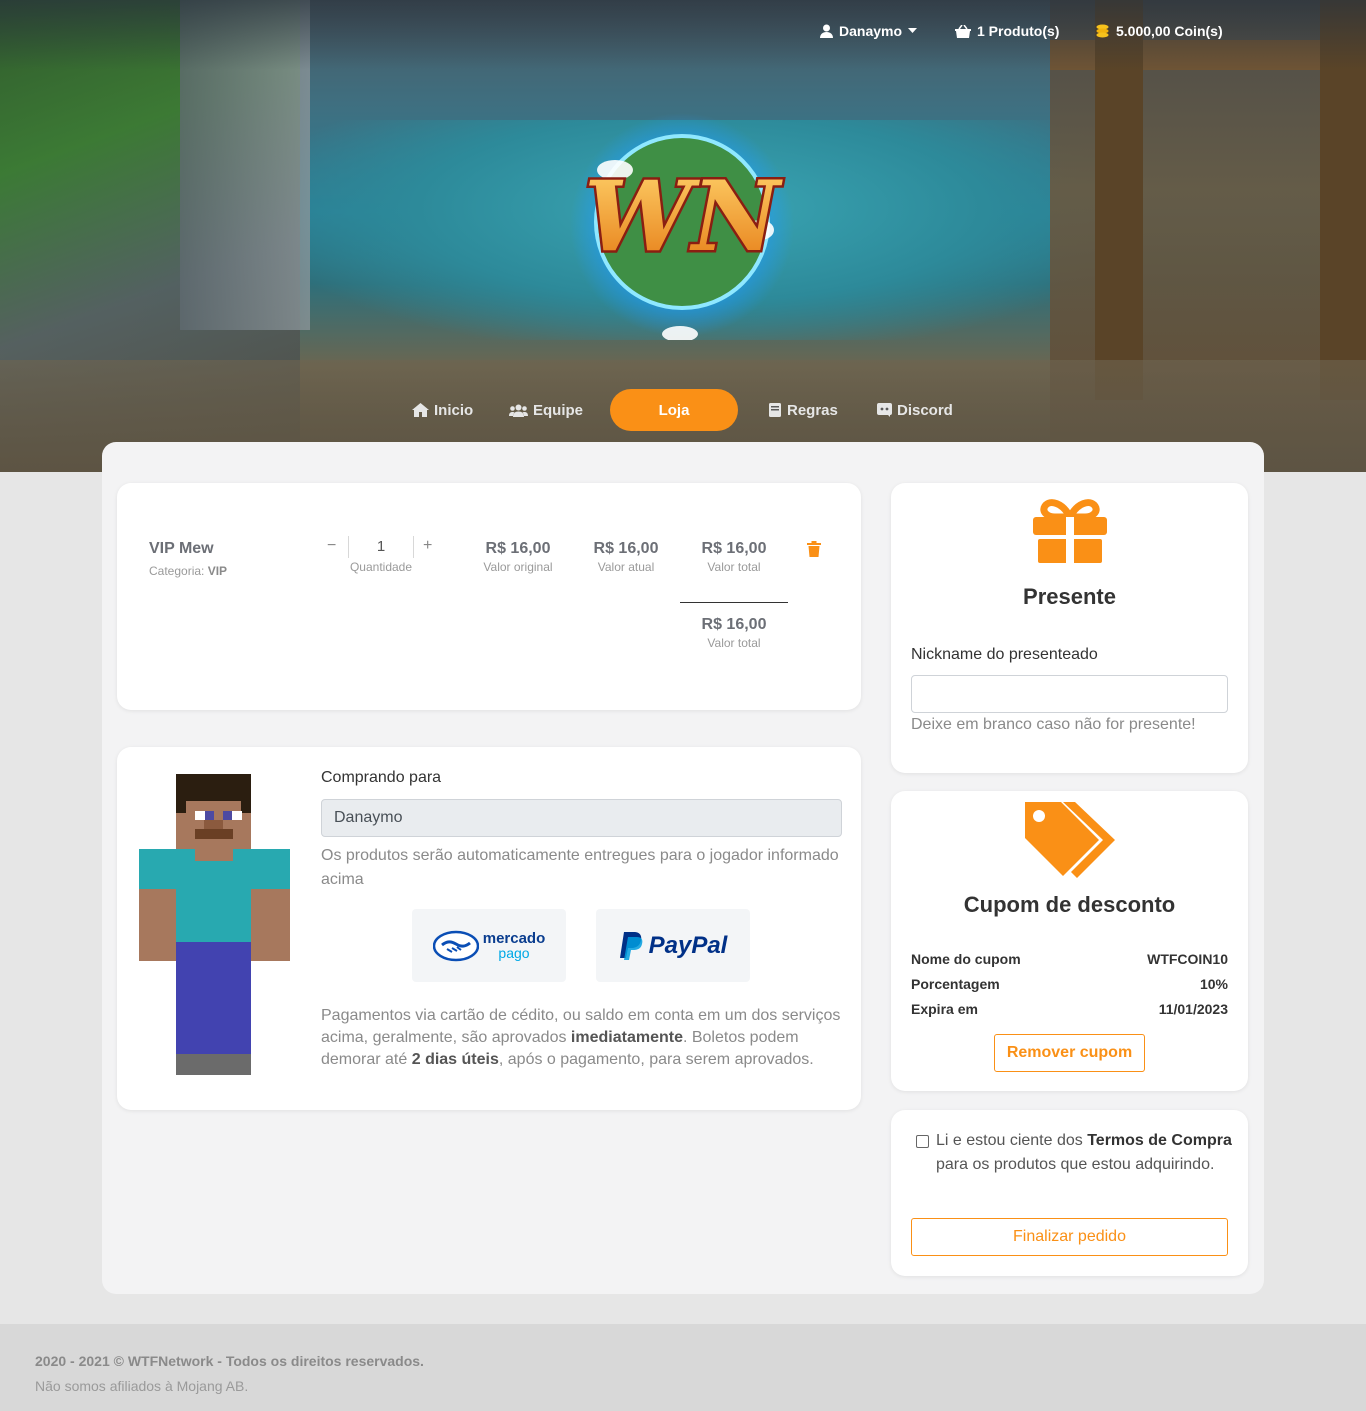 The image size is (1366, 1411). Describe the element at coordinates (581, 818) in the screenshot. I see `buying-for-field: Danaymo` at that location.